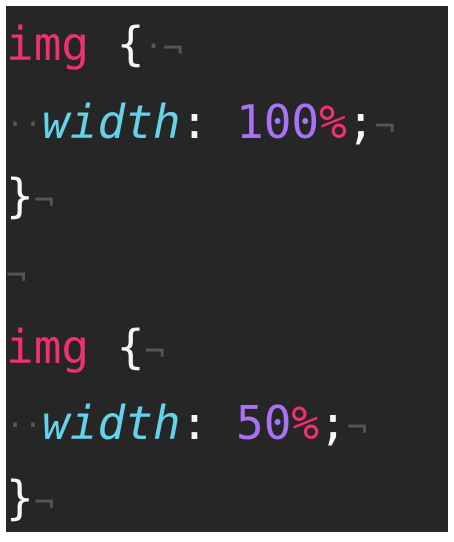 The height and width of the screenshot is (542, 454). I want to click on css-number: 50, so click(264, 423).